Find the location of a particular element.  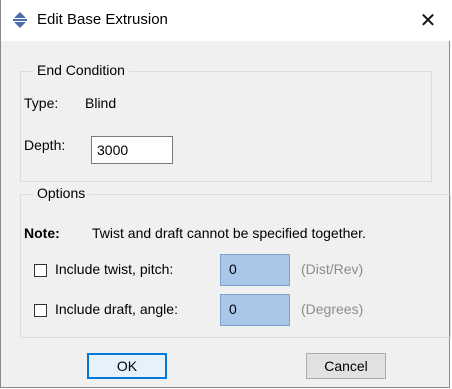

draft-unit-label: (Degrees) is located at coordinates (332, 309).